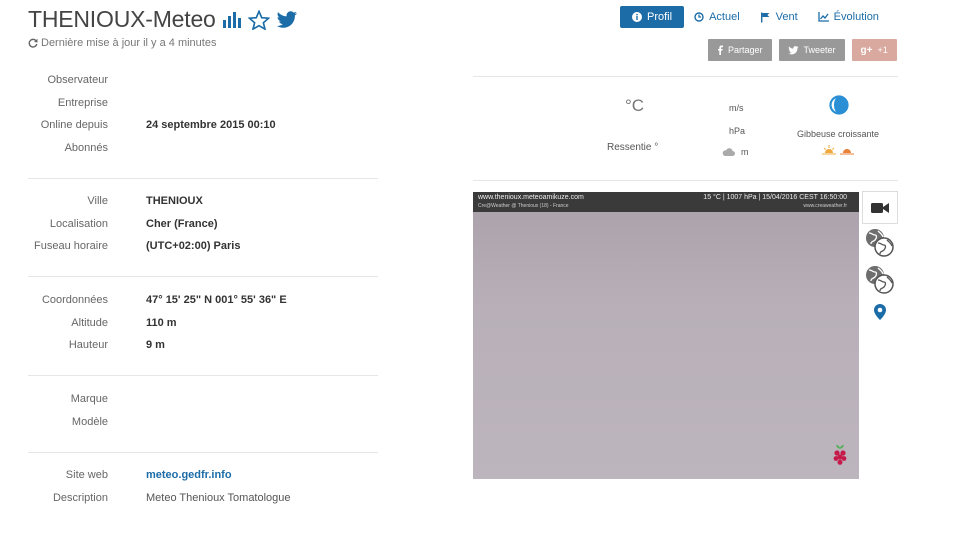 The image size is (953, 536). I want to click on bar-chart-icon, so click(232, 20).